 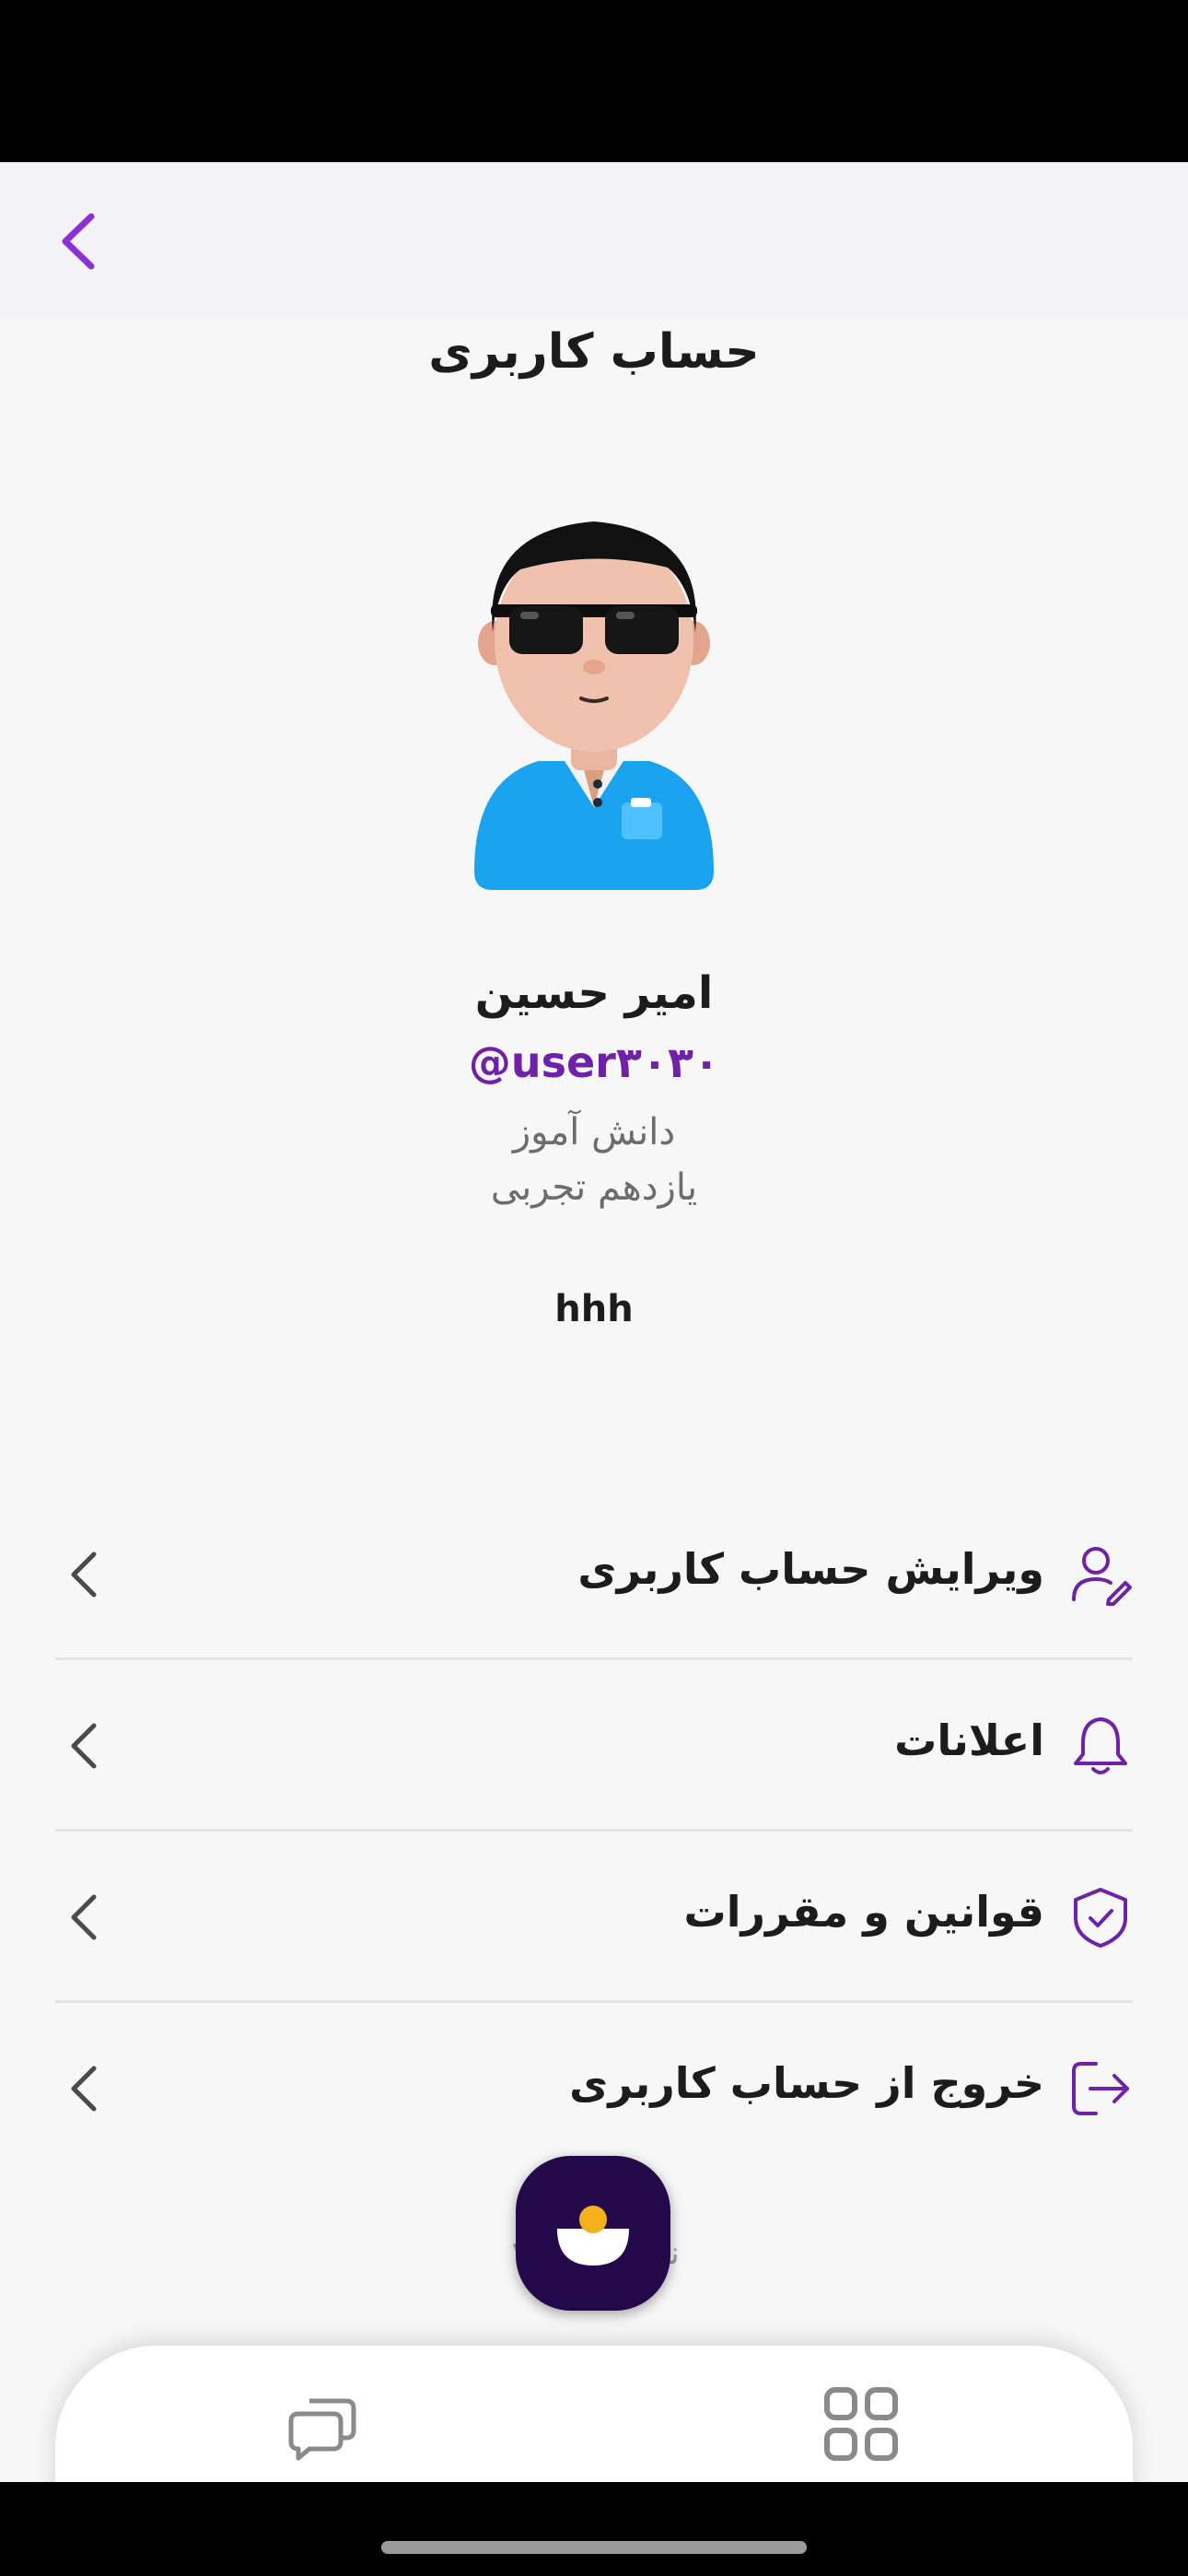 What do you see at coordinates (594, 993) in the screenshot?
I see `user-name: امیر حسین` at bounding box center [594, 993].